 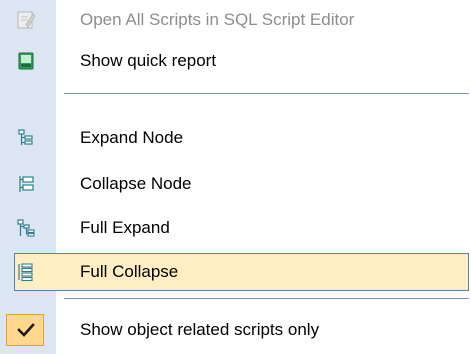 I want to click on check-indicator, so click(x=25, y=330).